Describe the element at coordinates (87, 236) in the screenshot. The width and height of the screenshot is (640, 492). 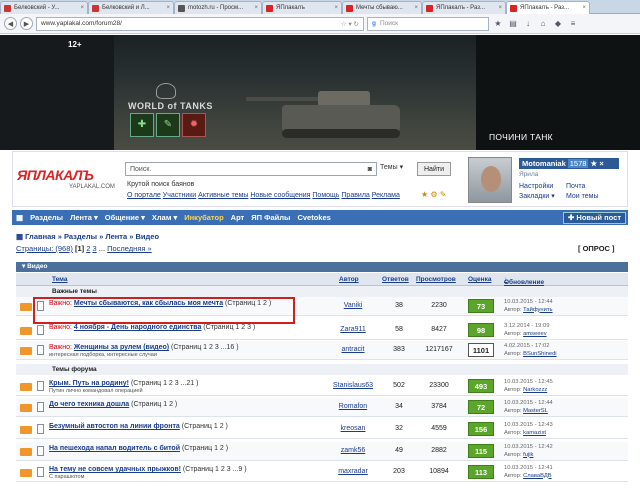
I see `breadcrumb: ▦ Главная » Разделы » Лента » Видео` at that location.